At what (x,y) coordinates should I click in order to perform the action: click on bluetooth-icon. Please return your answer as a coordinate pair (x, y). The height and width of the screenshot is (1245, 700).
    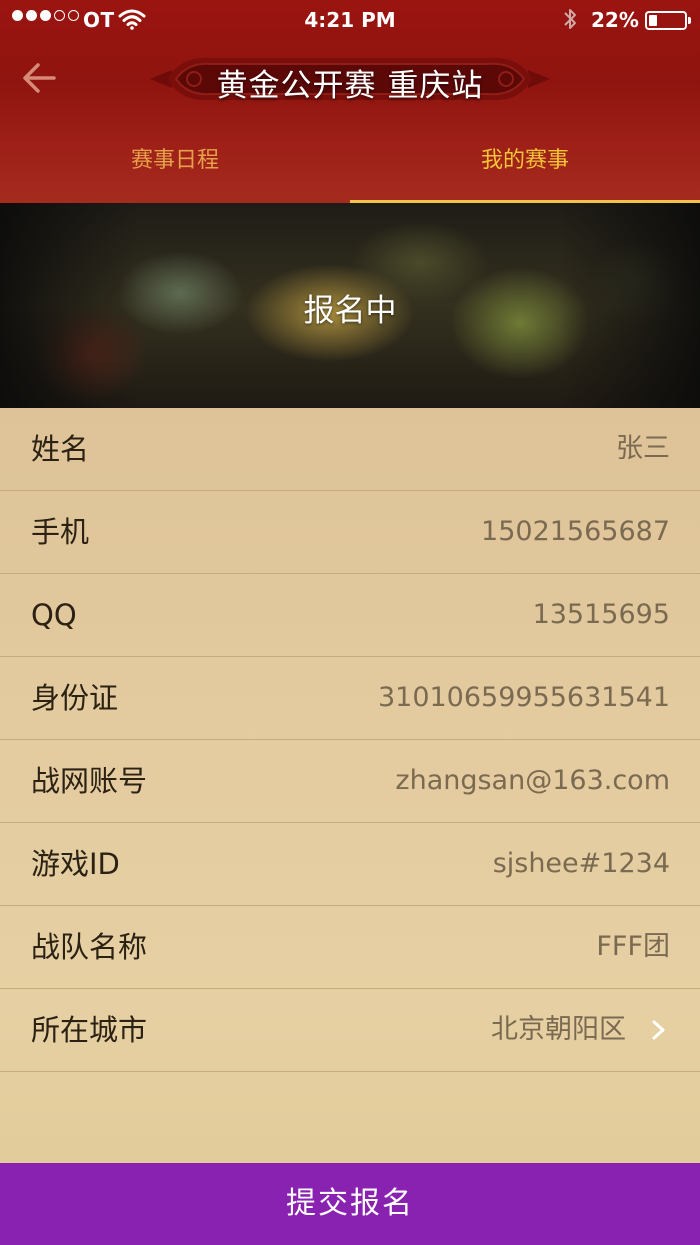
    Looking at the image, I should click on (570, 19).